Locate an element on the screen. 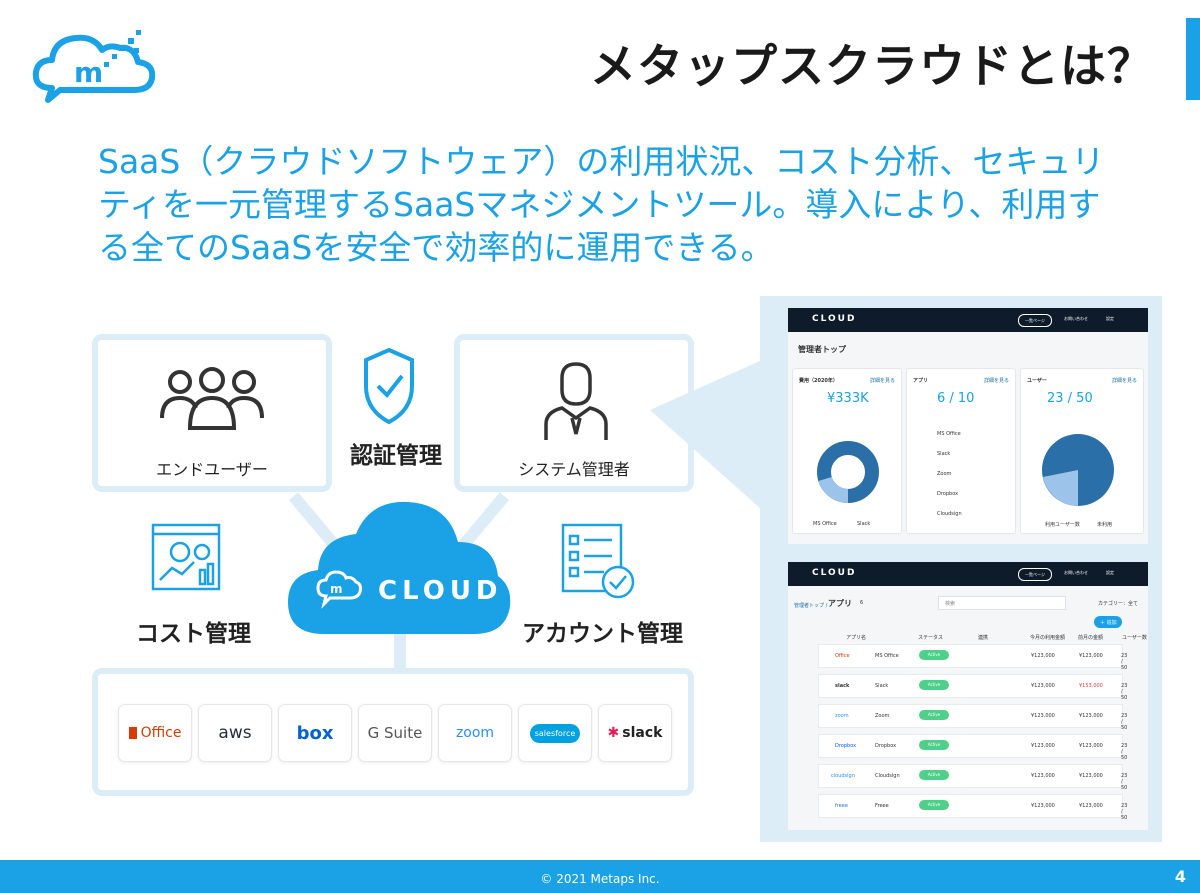 The height and width of the screenshot is (893, 1200). users-legend-1: 利用ユーザー数 is located at coordinates (1062, 525).